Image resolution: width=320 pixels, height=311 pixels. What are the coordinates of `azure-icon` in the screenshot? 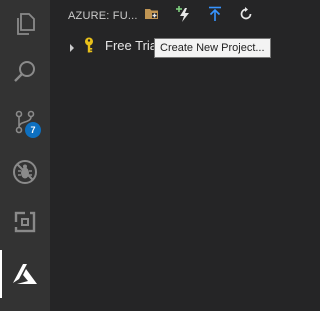 It's located at (25, 274).